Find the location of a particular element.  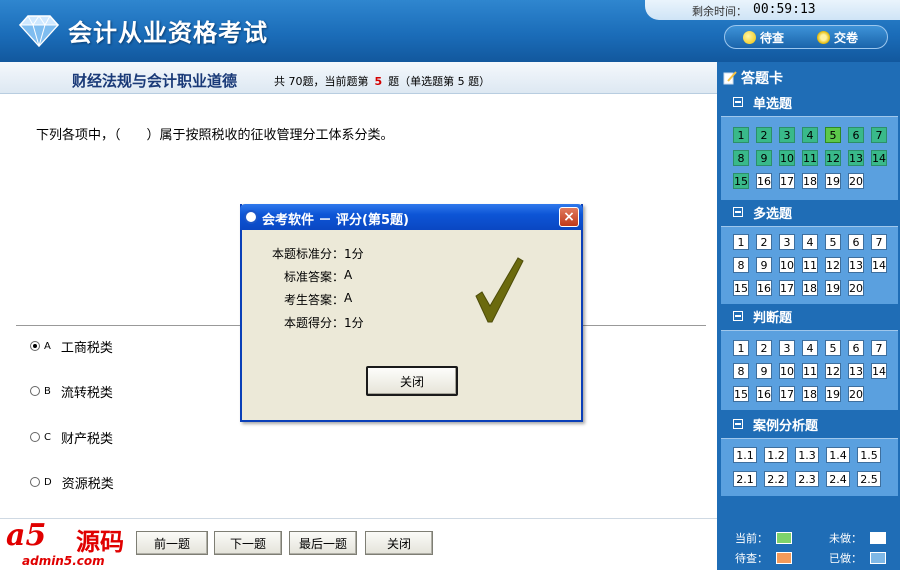

dialog-close-icon: × is located at coordinates (569, 217).